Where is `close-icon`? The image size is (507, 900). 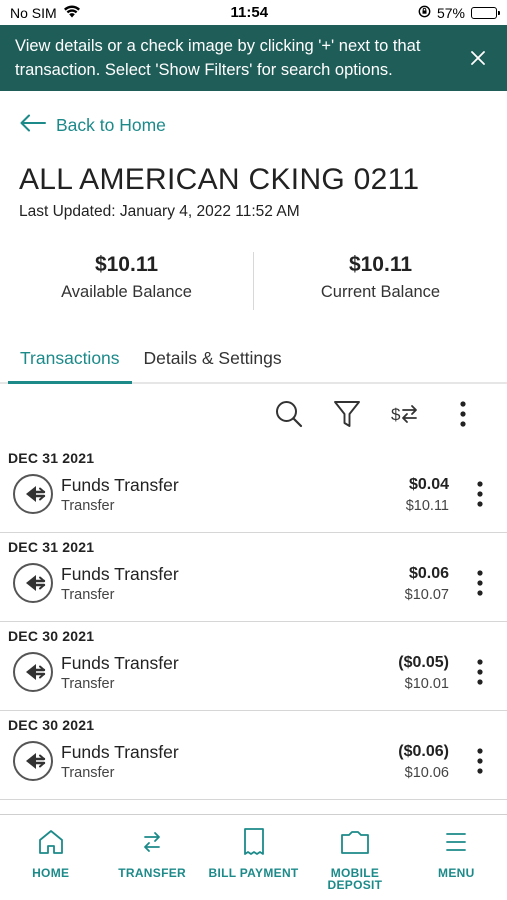 close-icon is located at coordinates (478, 58).